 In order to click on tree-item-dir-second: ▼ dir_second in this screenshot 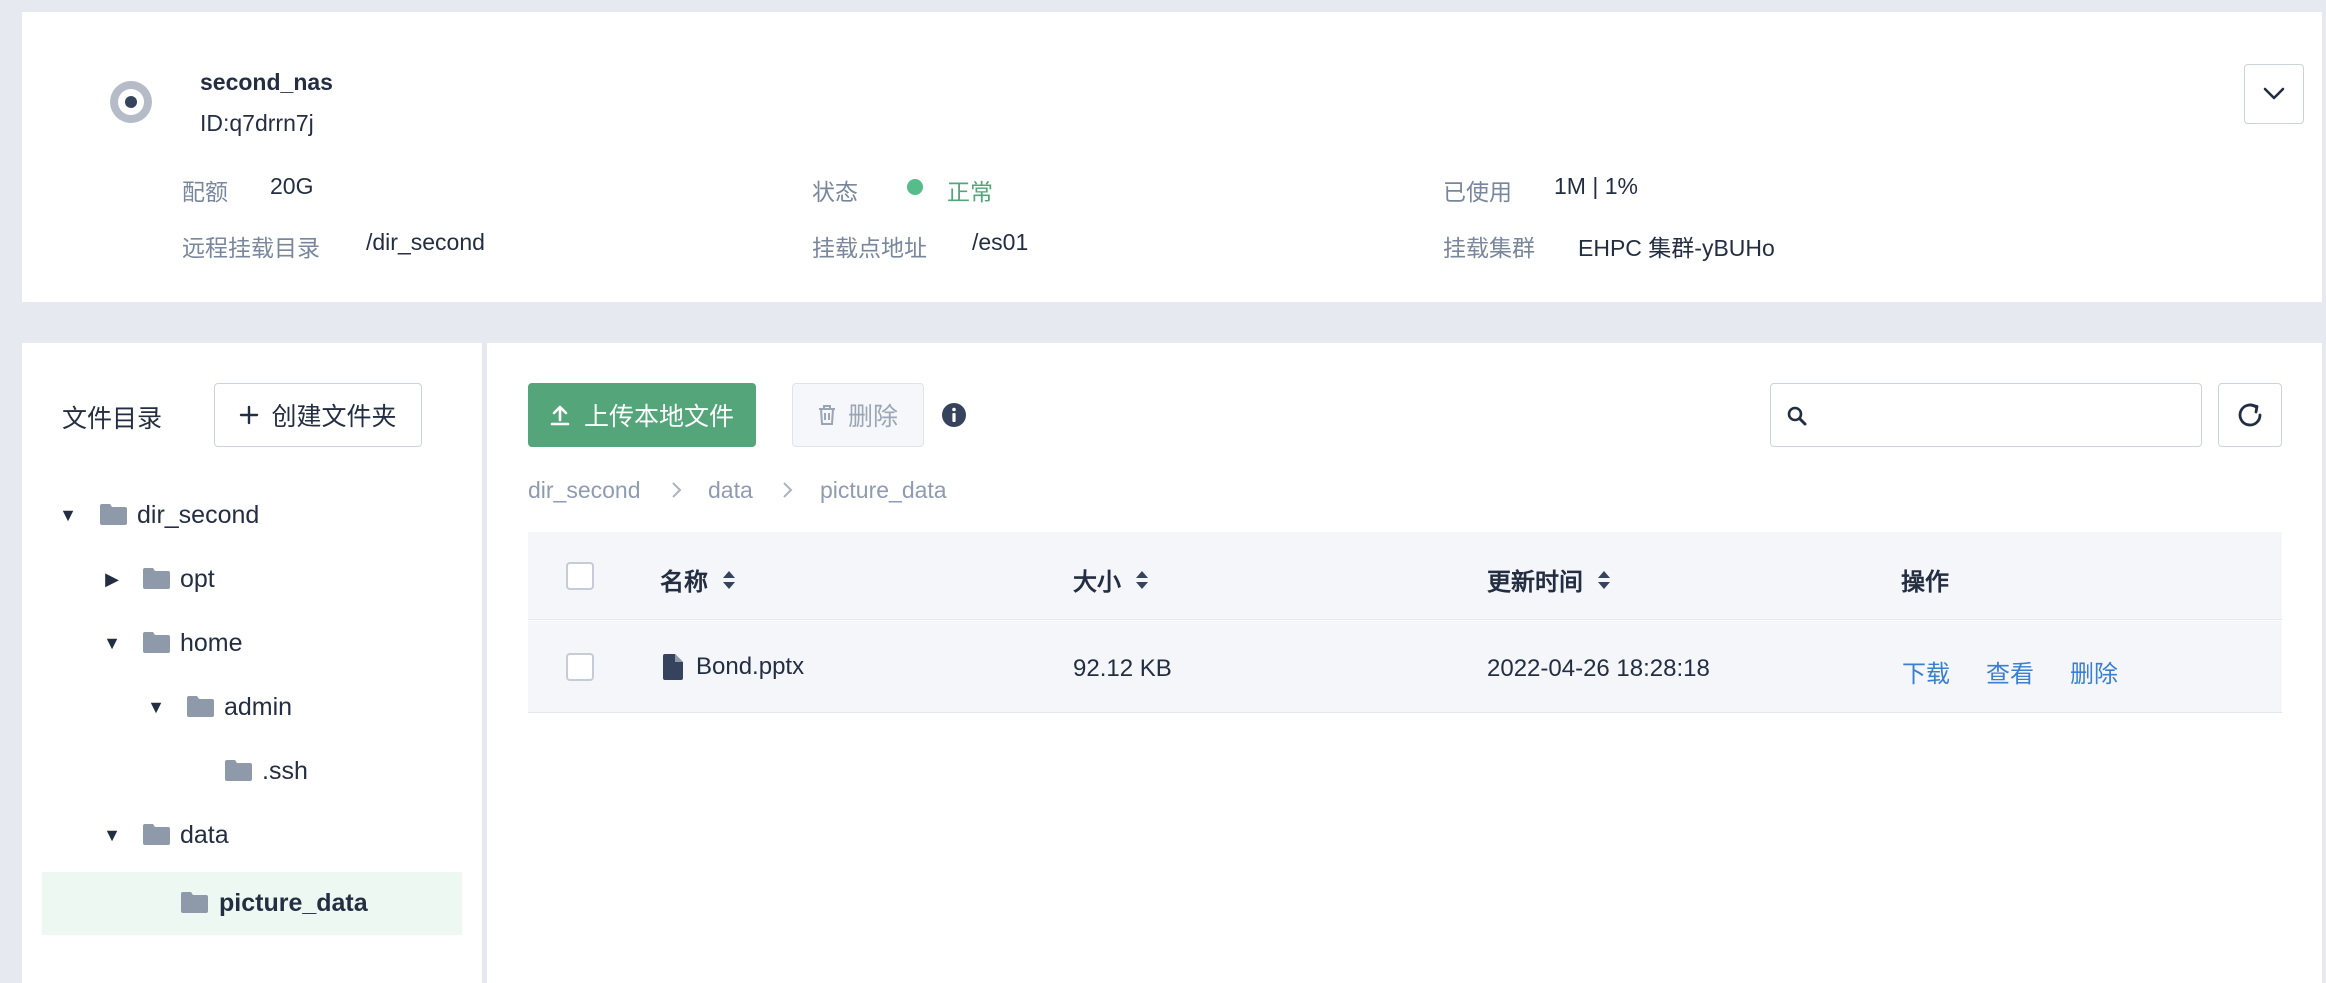, I will do `click(252, 515)`.